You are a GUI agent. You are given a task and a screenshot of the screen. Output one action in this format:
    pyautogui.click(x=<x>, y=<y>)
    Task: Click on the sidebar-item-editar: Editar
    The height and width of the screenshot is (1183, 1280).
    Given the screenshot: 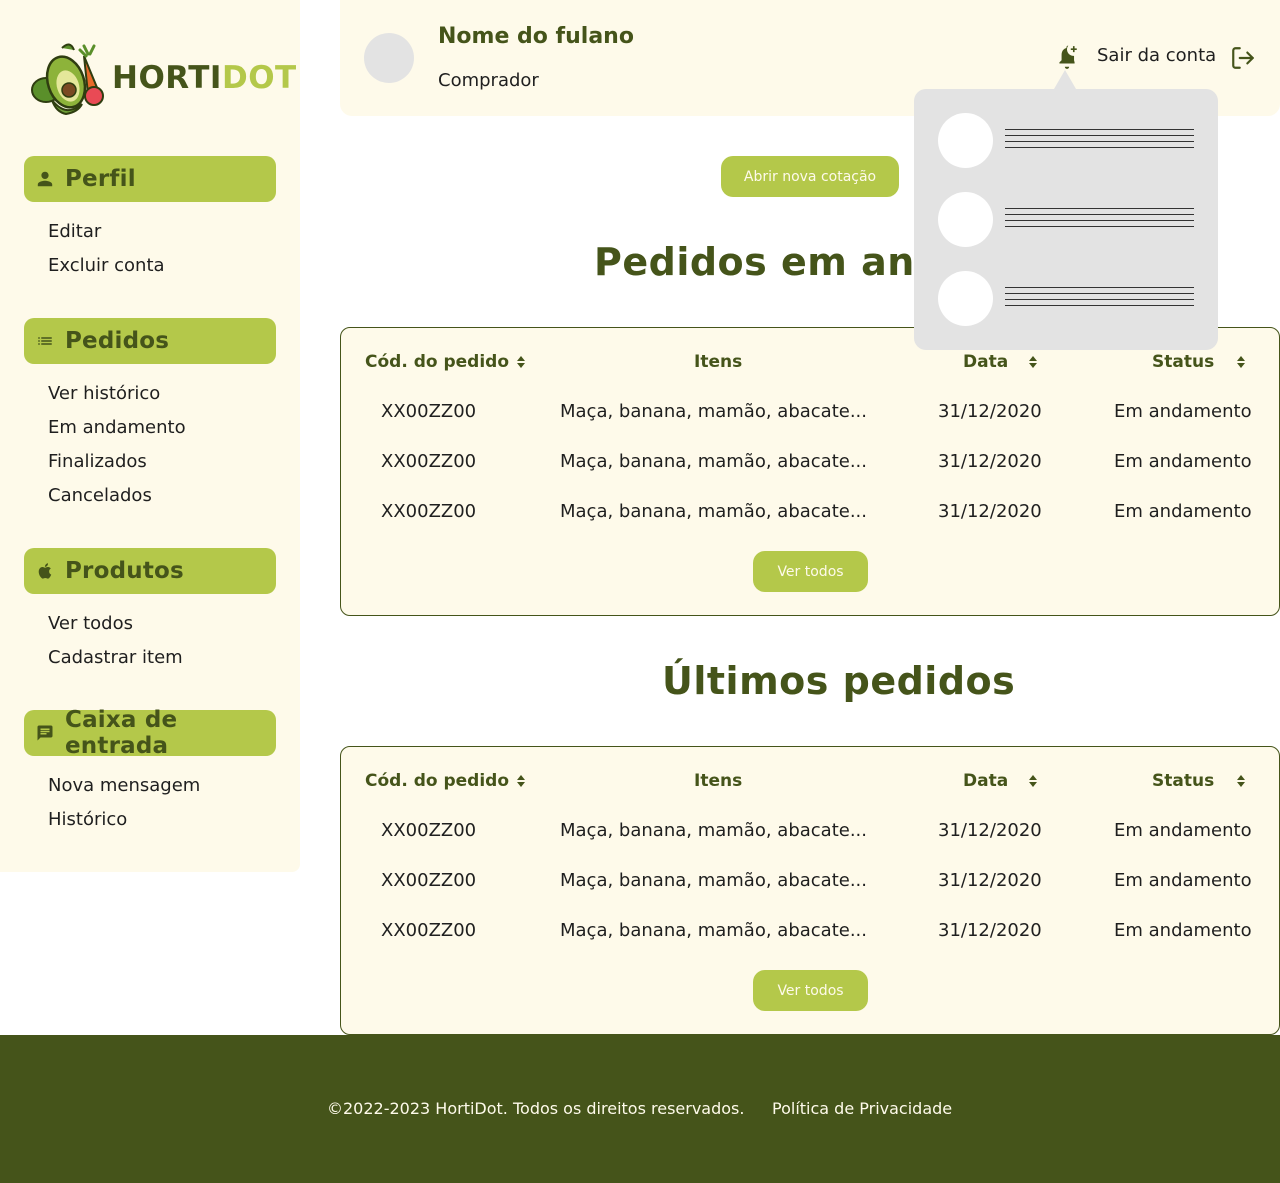 What is the action you would take?
    pyautogui.click(x=106, y=232)
    